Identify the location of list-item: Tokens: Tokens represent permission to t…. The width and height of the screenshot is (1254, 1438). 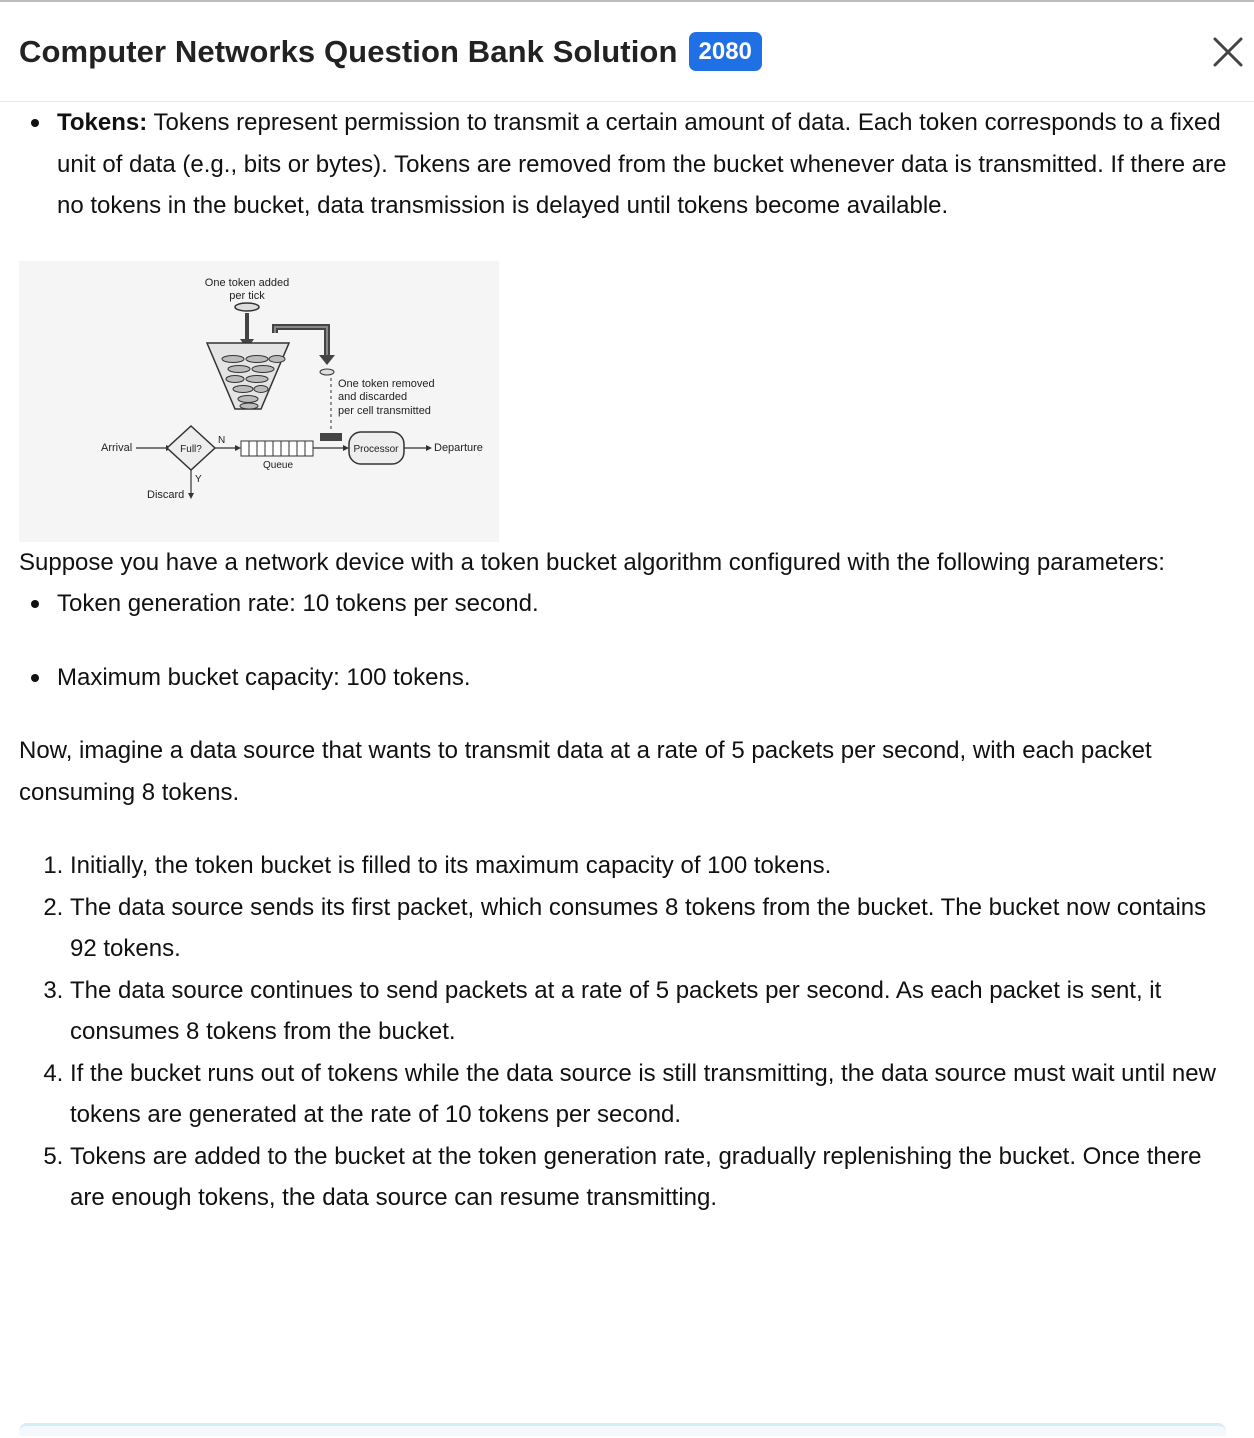
(633, 164).